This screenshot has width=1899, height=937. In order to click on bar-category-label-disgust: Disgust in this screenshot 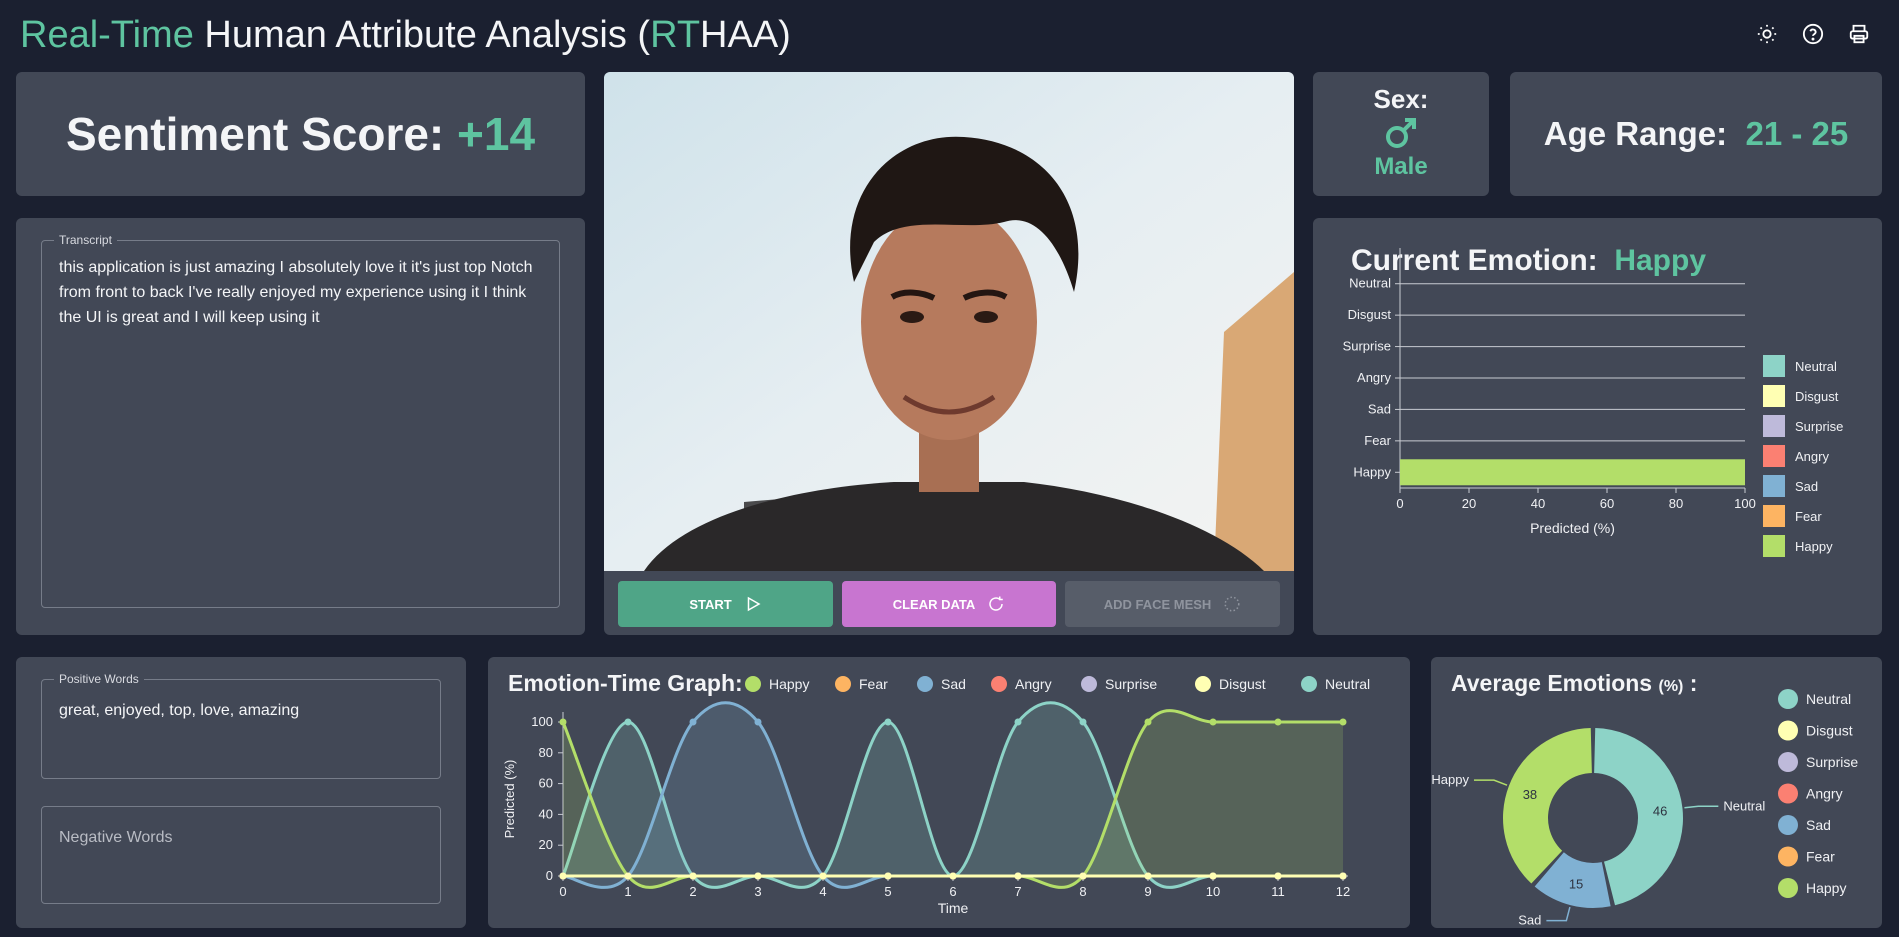, I will do `click(1370, 314)`.